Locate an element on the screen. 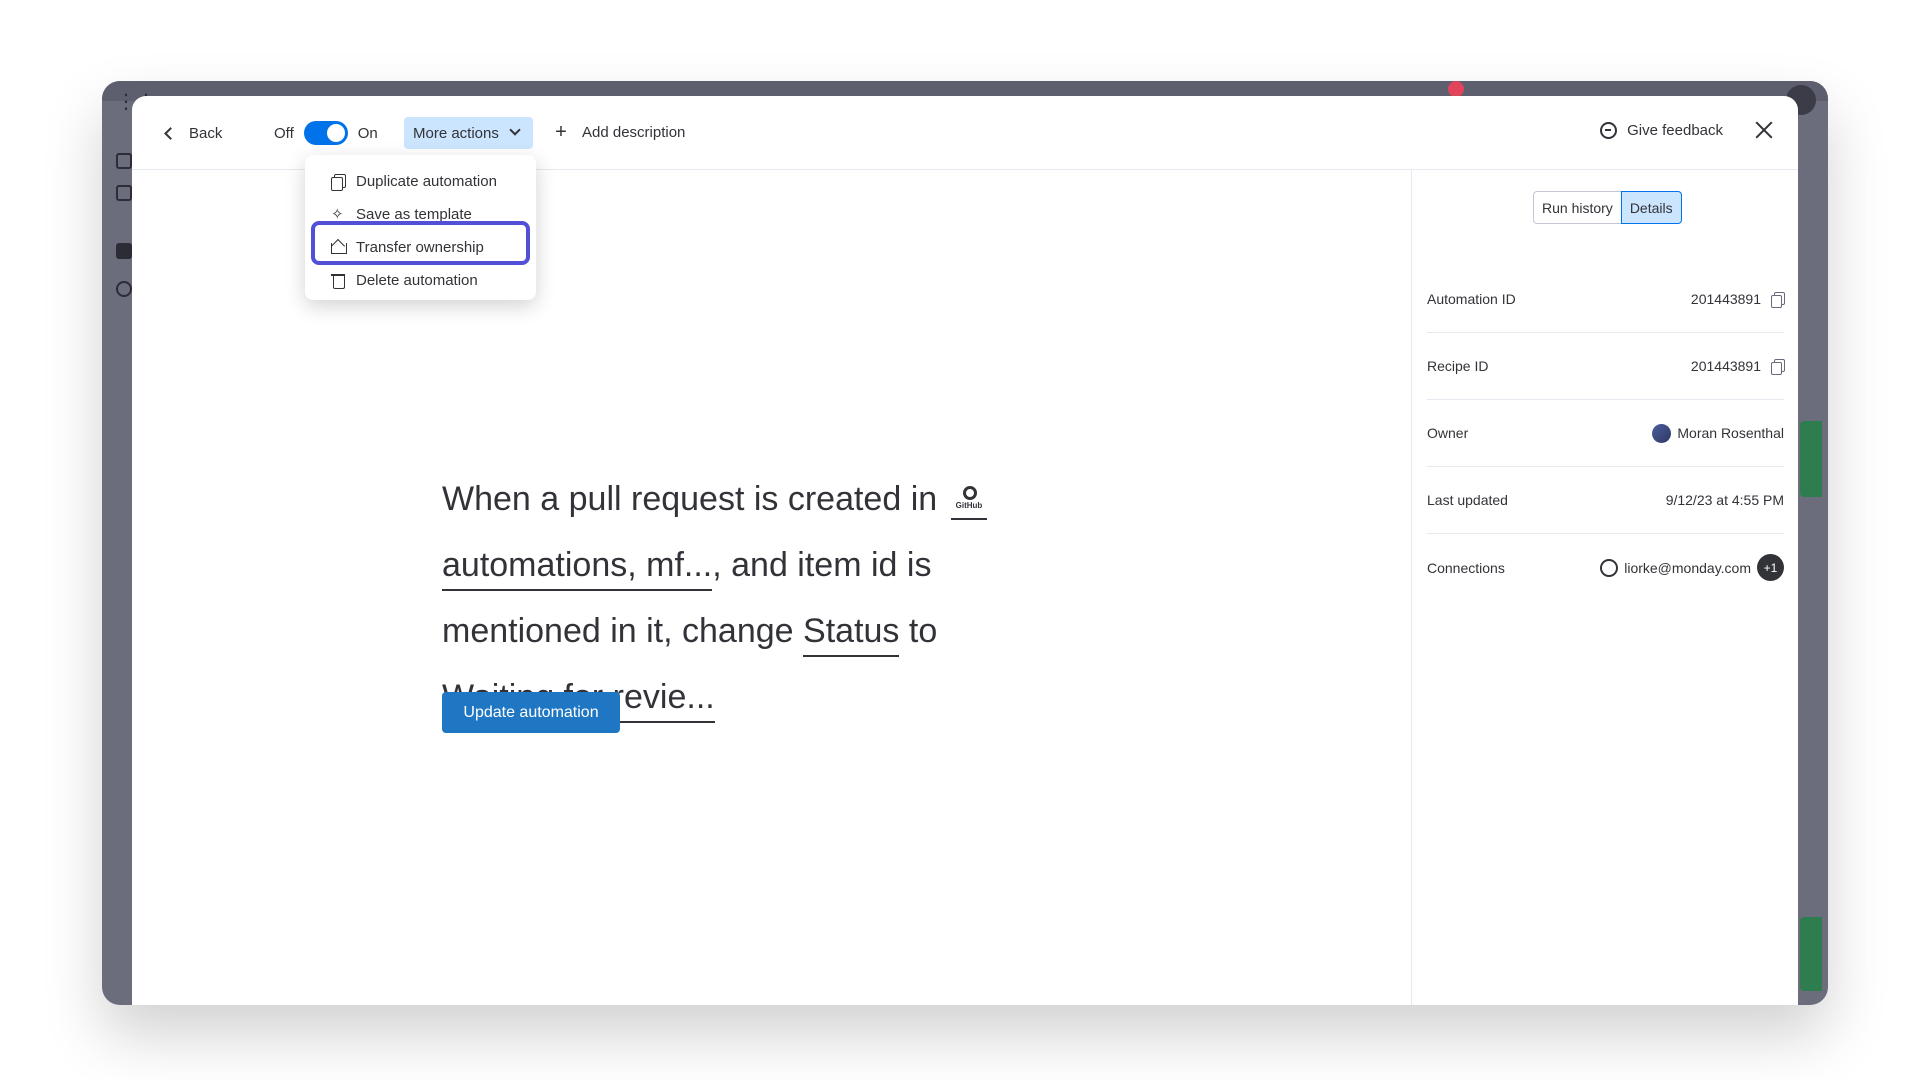 The image size is (1920, 1080). menu-item-label: Save as template is located at coordinates (414, 214).